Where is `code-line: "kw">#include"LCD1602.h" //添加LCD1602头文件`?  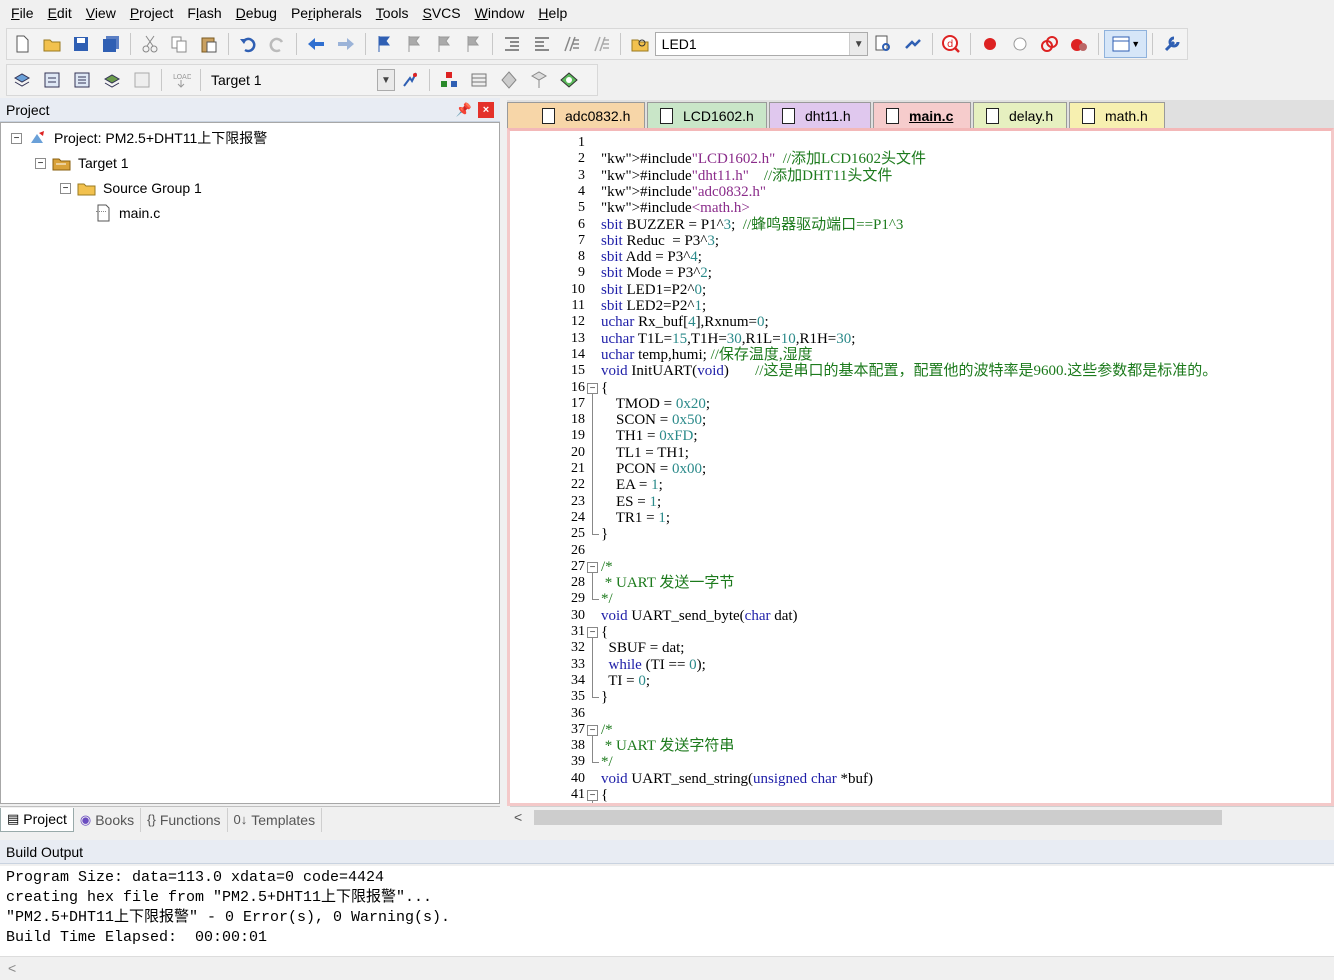 code-line: "kw">#include"LCD1602.h" //添加LCD1602头文件 is located at coordinates (763, 159).